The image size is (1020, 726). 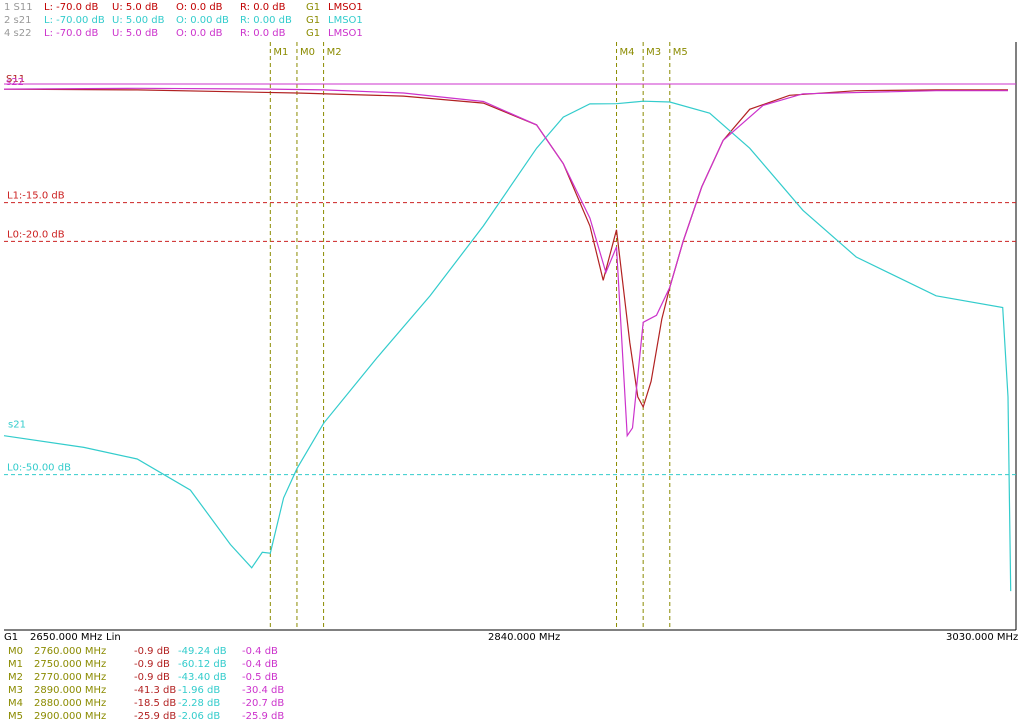 What do you see at coordinates (680, 52) in the screenshot?
I see `marker-label: M5` at bounding box center [680, 52].